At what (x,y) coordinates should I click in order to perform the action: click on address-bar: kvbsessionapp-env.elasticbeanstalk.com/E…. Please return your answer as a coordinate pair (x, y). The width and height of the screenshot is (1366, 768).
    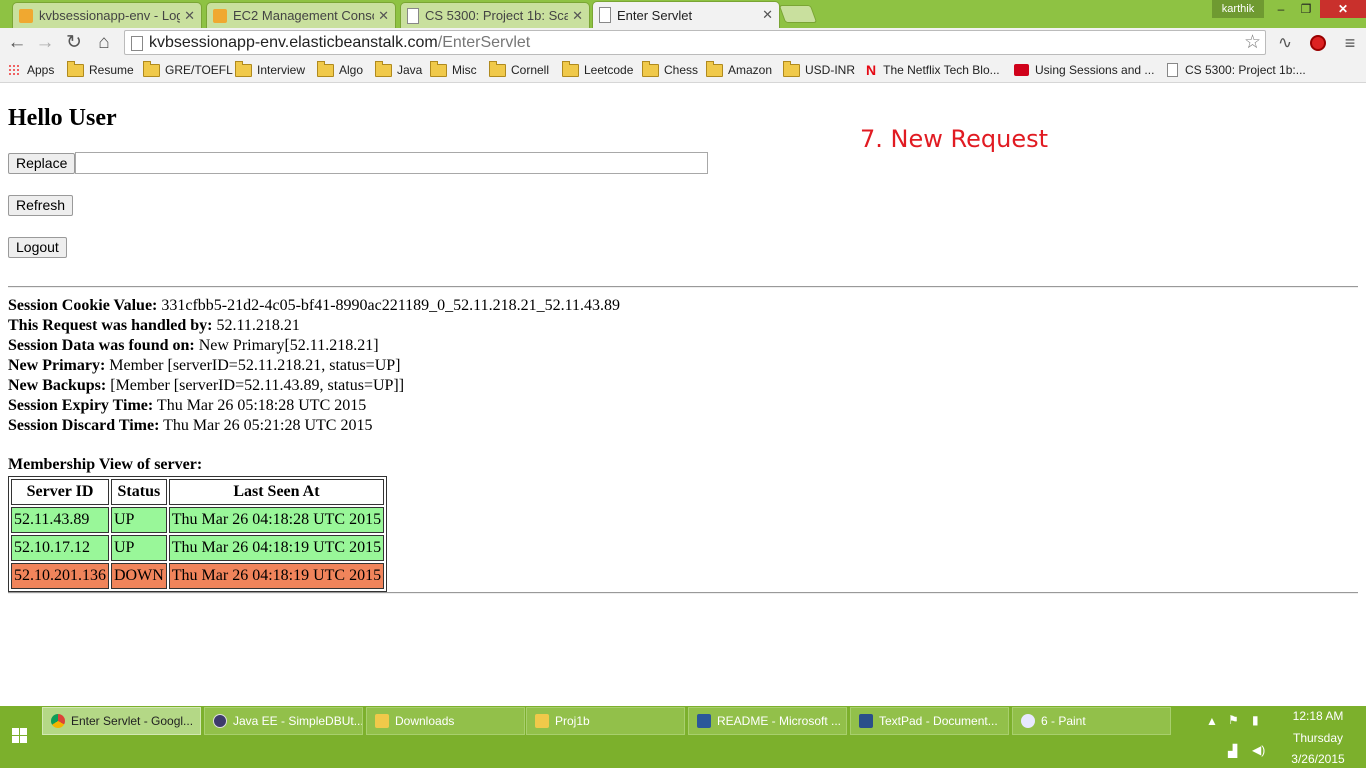
    Looking at the image, I should click on (695, 42).